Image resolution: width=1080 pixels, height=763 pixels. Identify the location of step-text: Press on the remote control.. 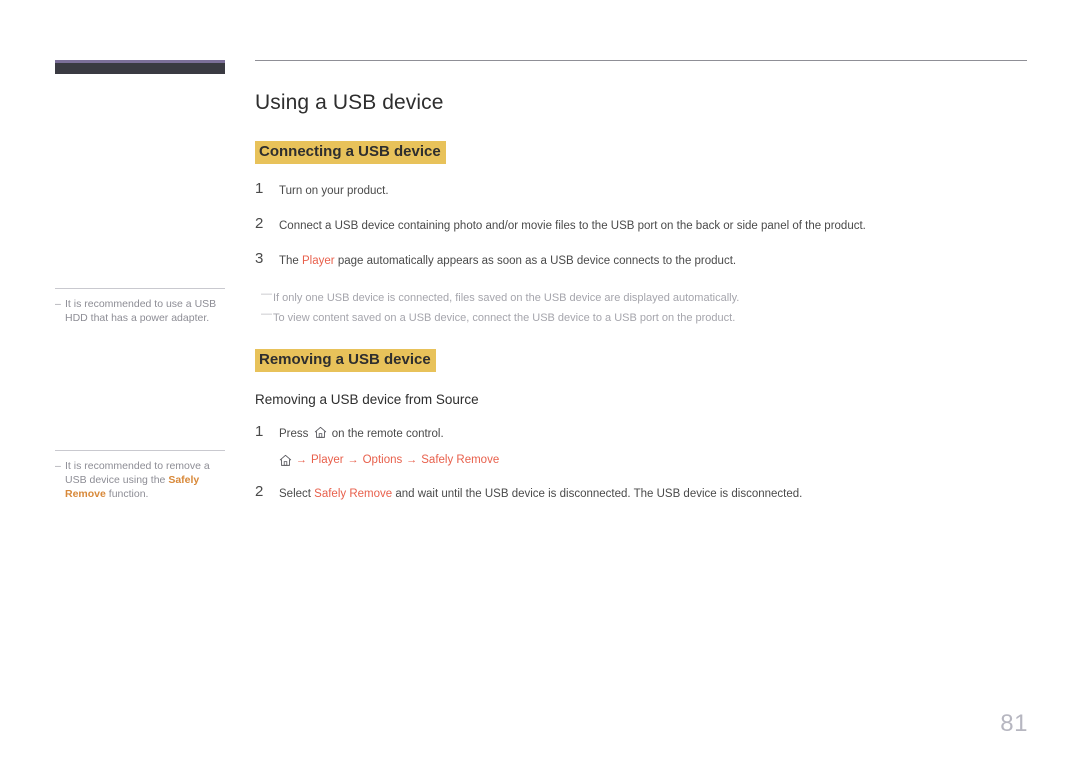
(653, 433).